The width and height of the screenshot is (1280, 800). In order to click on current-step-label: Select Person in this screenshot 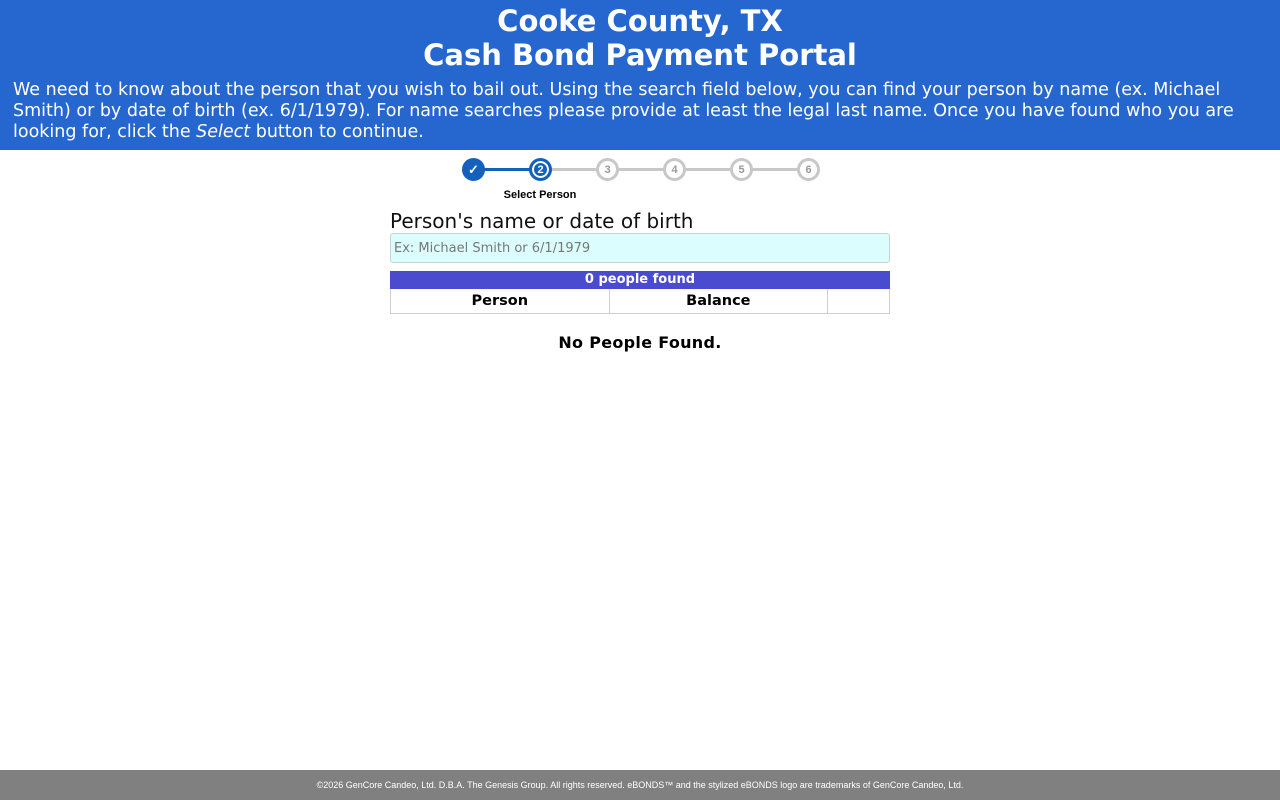, I will do `click(540, 195)`.